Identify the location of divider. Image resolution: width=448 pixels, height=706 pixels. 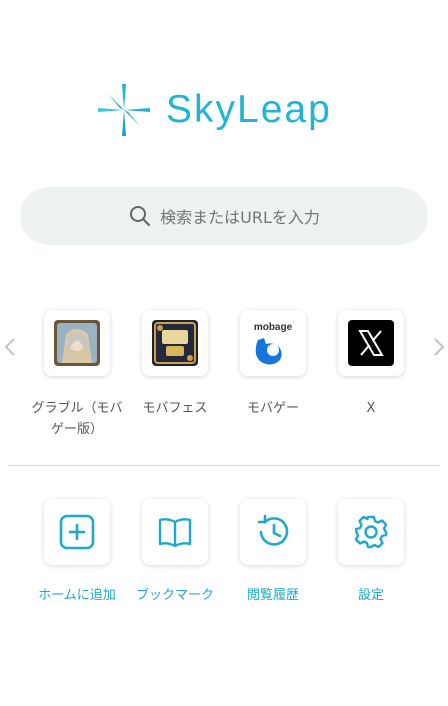
(224, 465).